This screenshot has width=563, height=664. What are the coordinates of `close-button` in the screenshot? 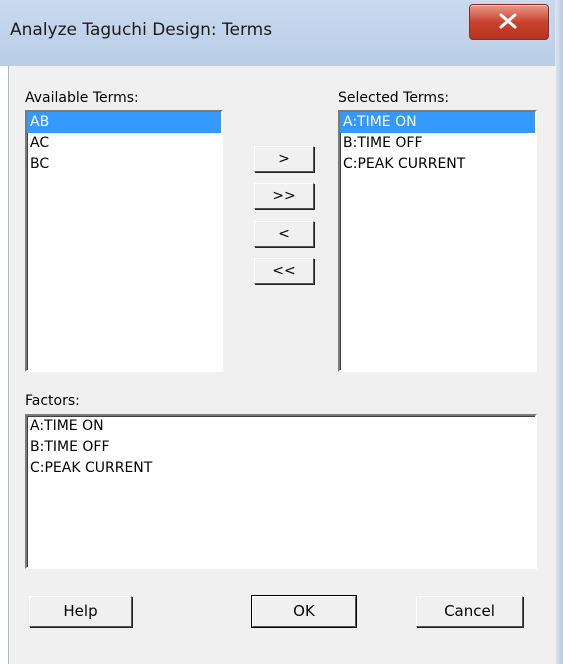 It's located at (509, 22).